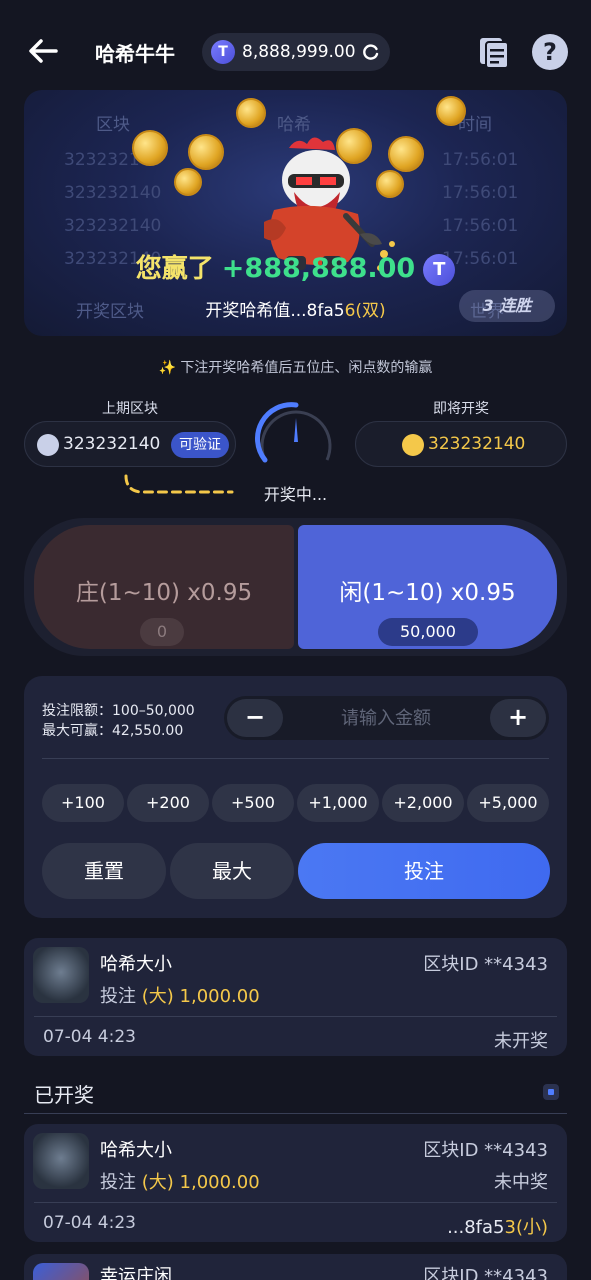 Image resolution: width=591 pixels, height=1280 pixels. Describe the element at coordinates (299, 52) in the screenshot. I see `balance-value: 8,888,999.00` at that location.